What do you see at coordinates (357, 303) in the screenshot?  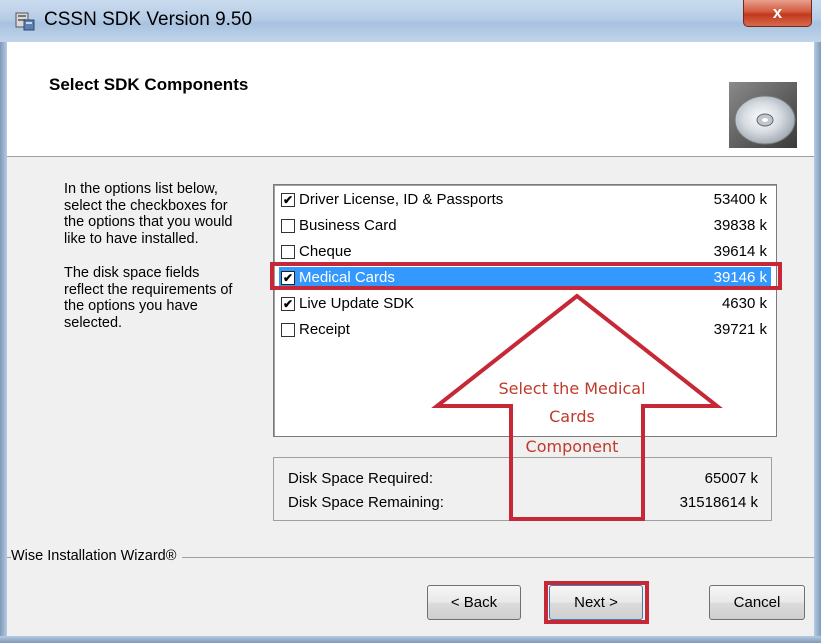 I see `list-item-label: Live Update SDK` at bounding box center [357, 303].